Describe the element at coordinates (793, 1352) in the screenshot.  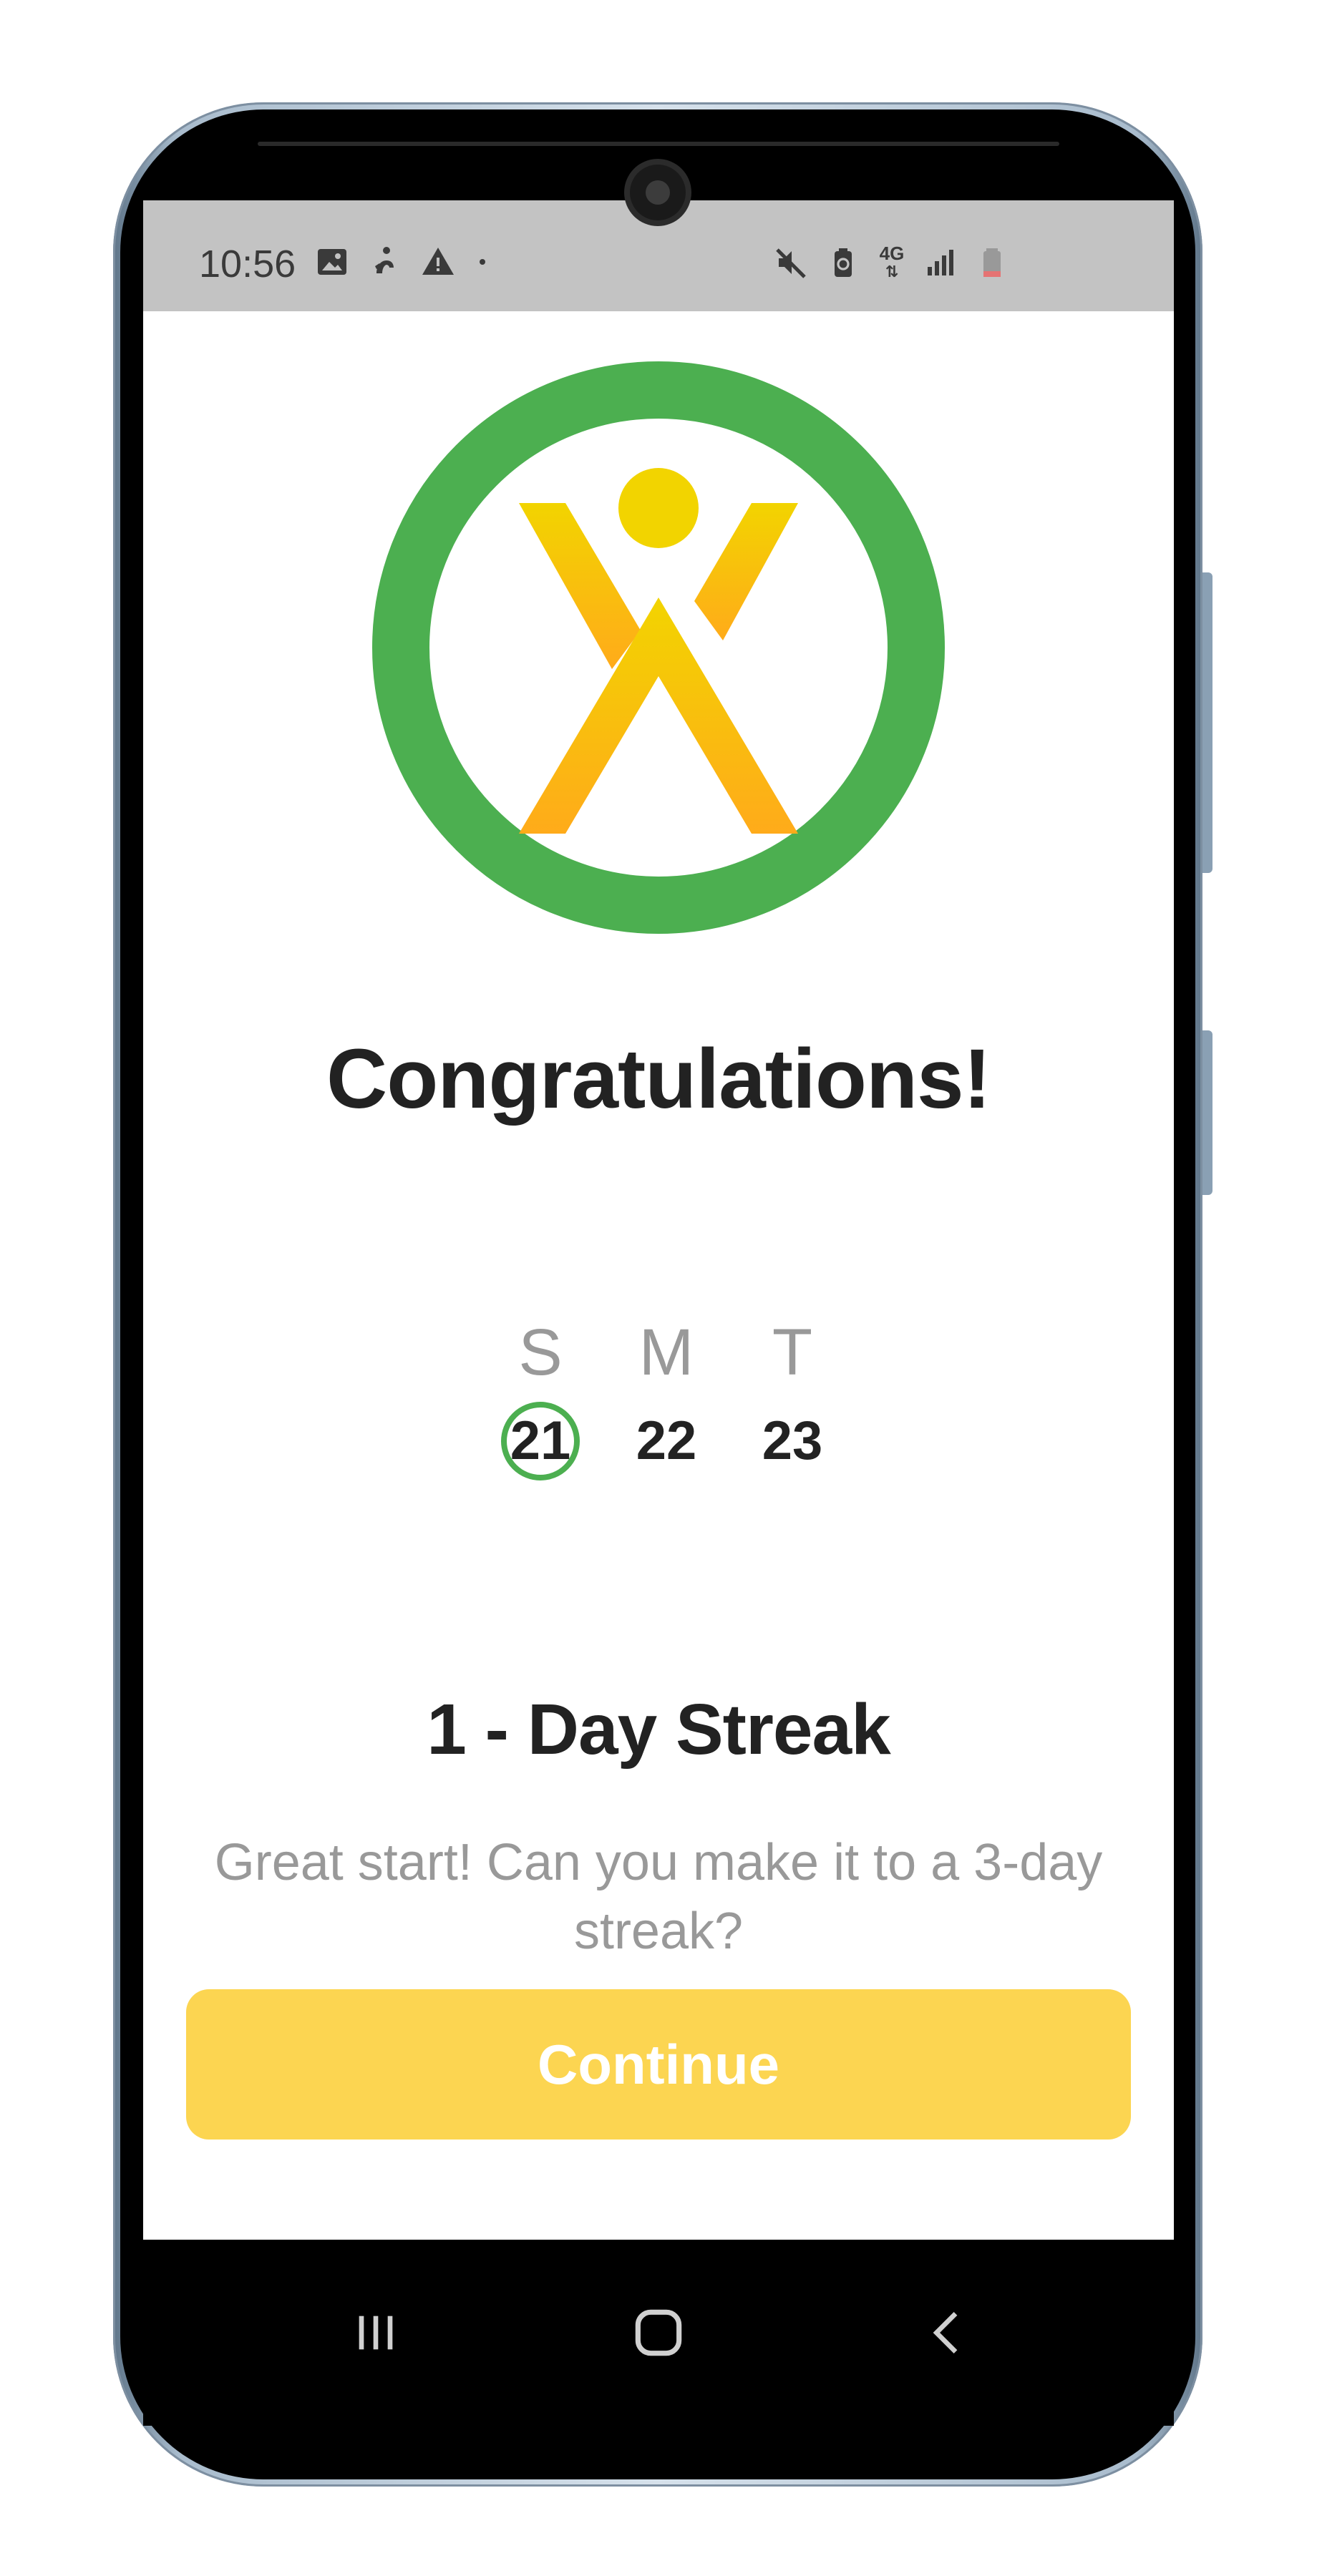
I see `day-letter: T` at that location.